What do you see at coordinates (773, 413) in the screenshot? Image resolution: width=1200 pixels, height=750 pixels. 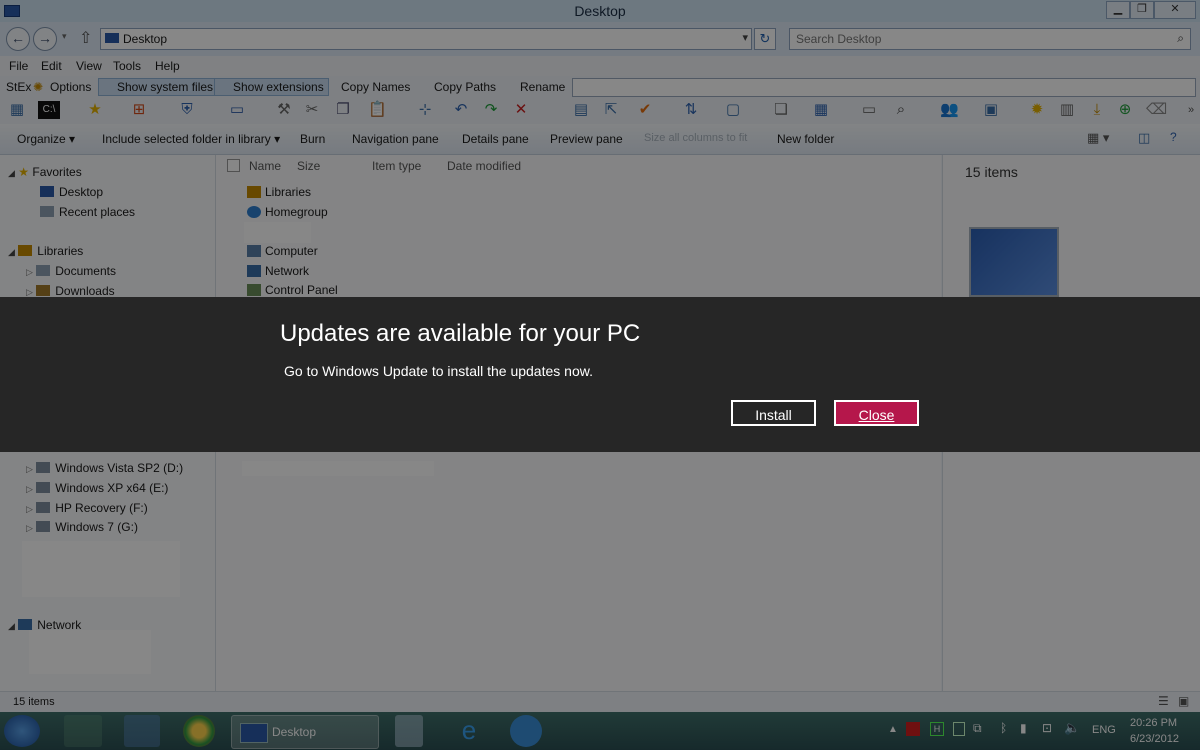 I see `install-button: Install` at bounding box center [773, 413].